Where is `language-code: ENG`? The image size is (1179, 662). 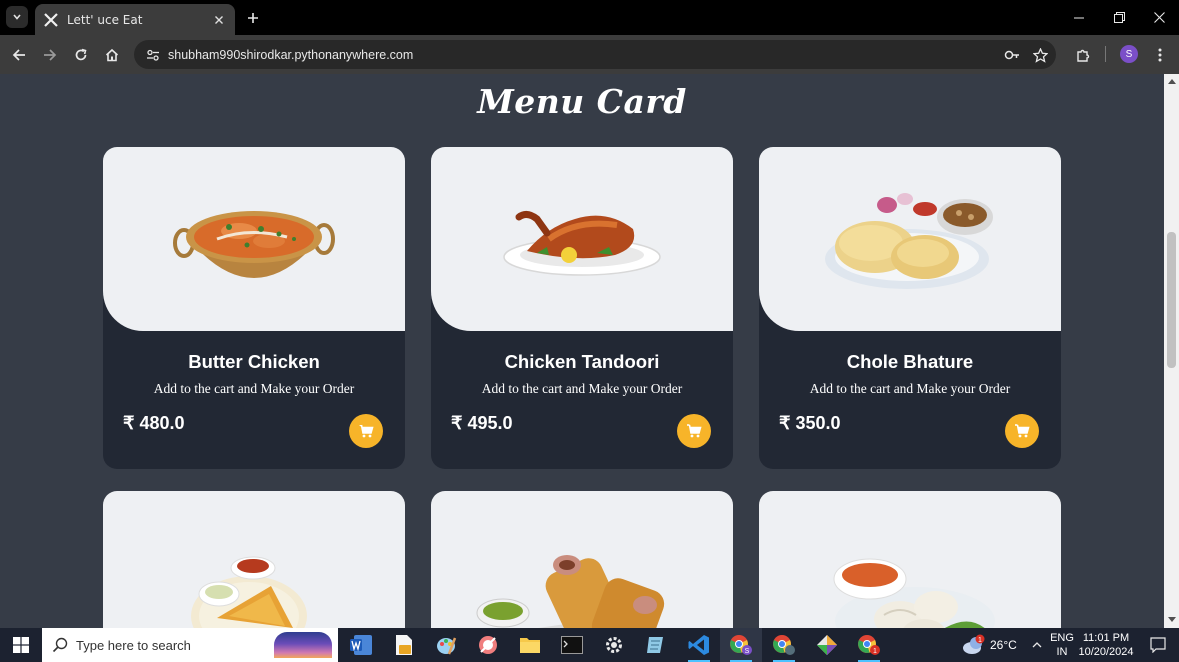 language-code: ENG is located at coordinates (1062, 638).